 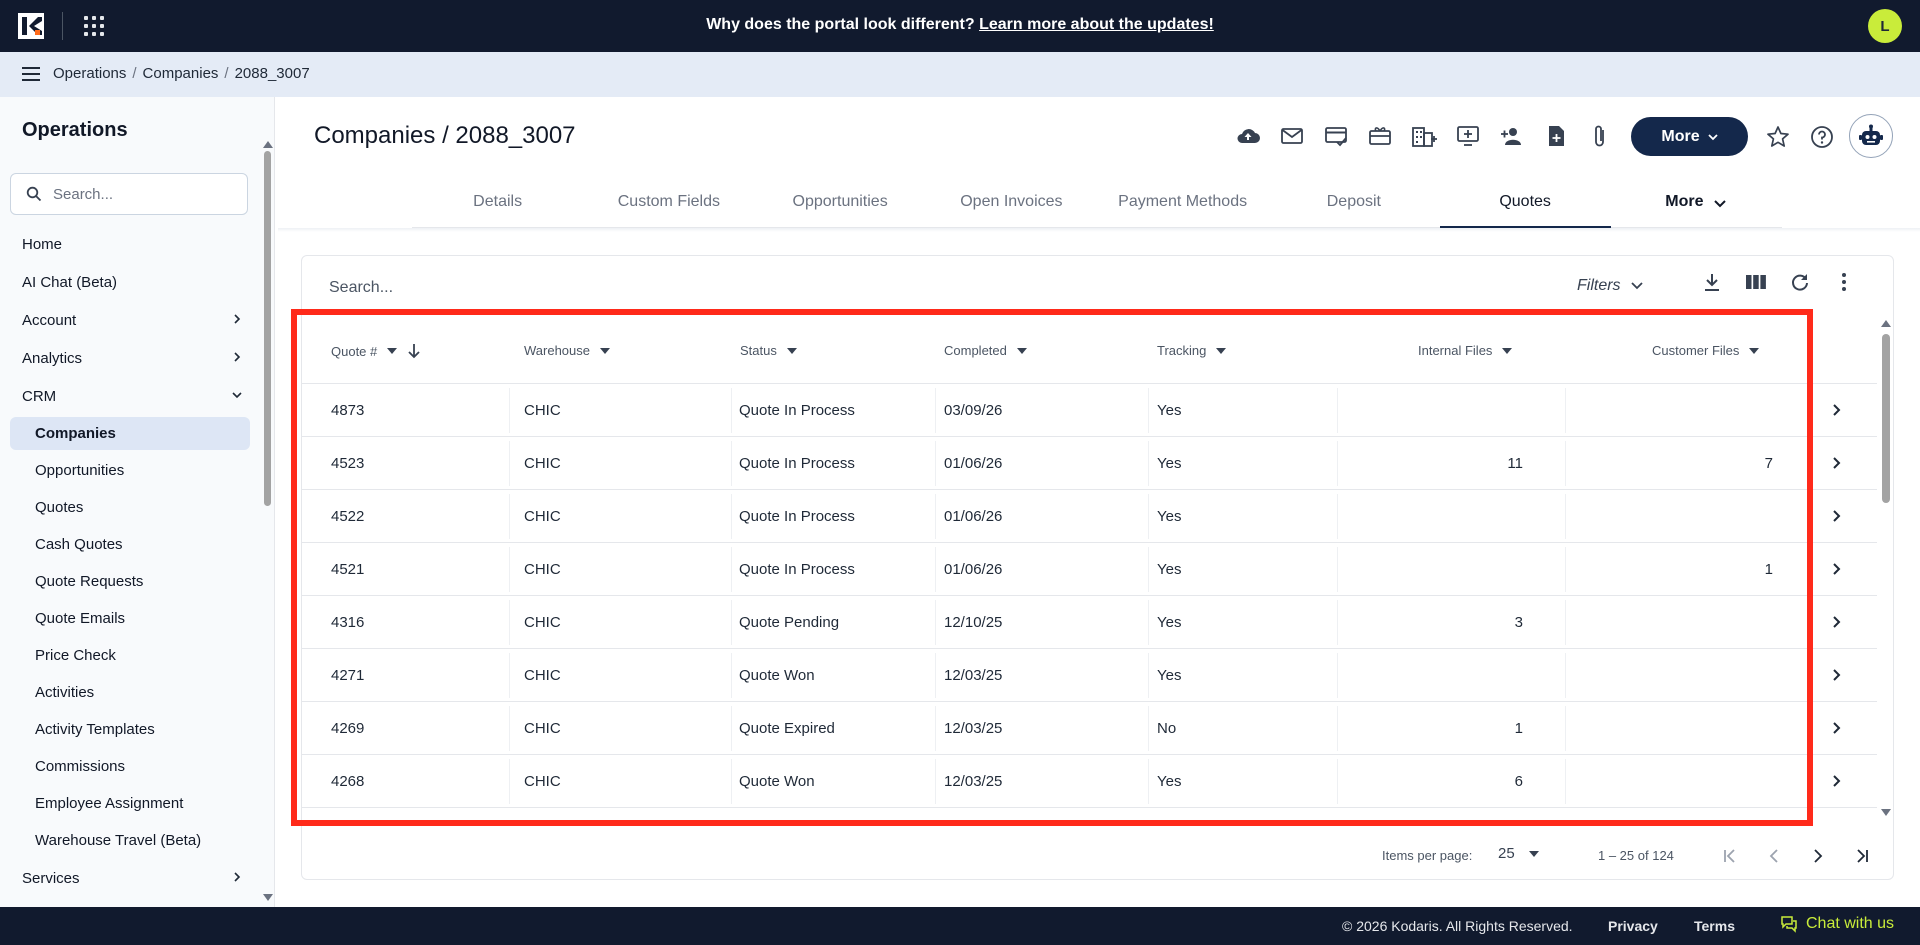 I want to click on table-row: 4873 CHIC Quote In Process 03/09/26 Yes, so click(x=1089, y=410).